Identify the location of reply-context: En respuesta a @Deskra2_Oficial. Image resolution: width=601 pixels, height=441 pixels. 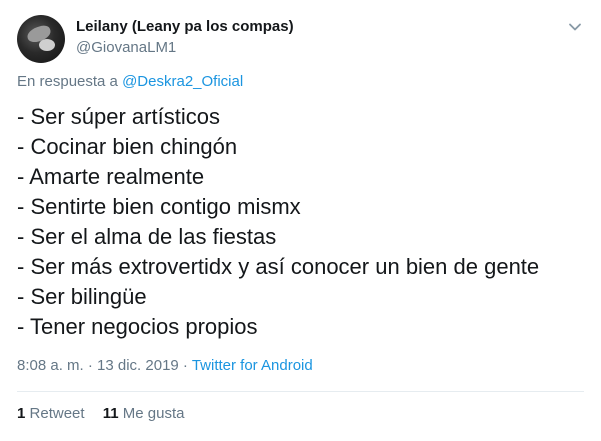
(130, 81).